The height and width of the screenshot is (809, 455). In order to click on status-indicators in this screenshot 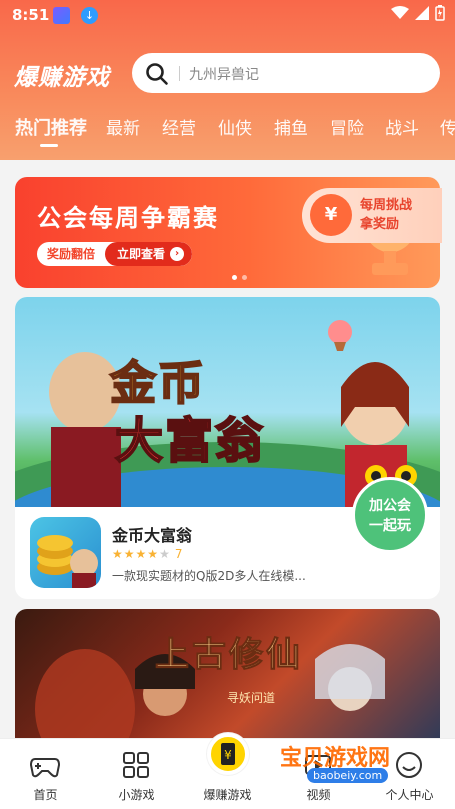, I will do `click(418, 13)`.